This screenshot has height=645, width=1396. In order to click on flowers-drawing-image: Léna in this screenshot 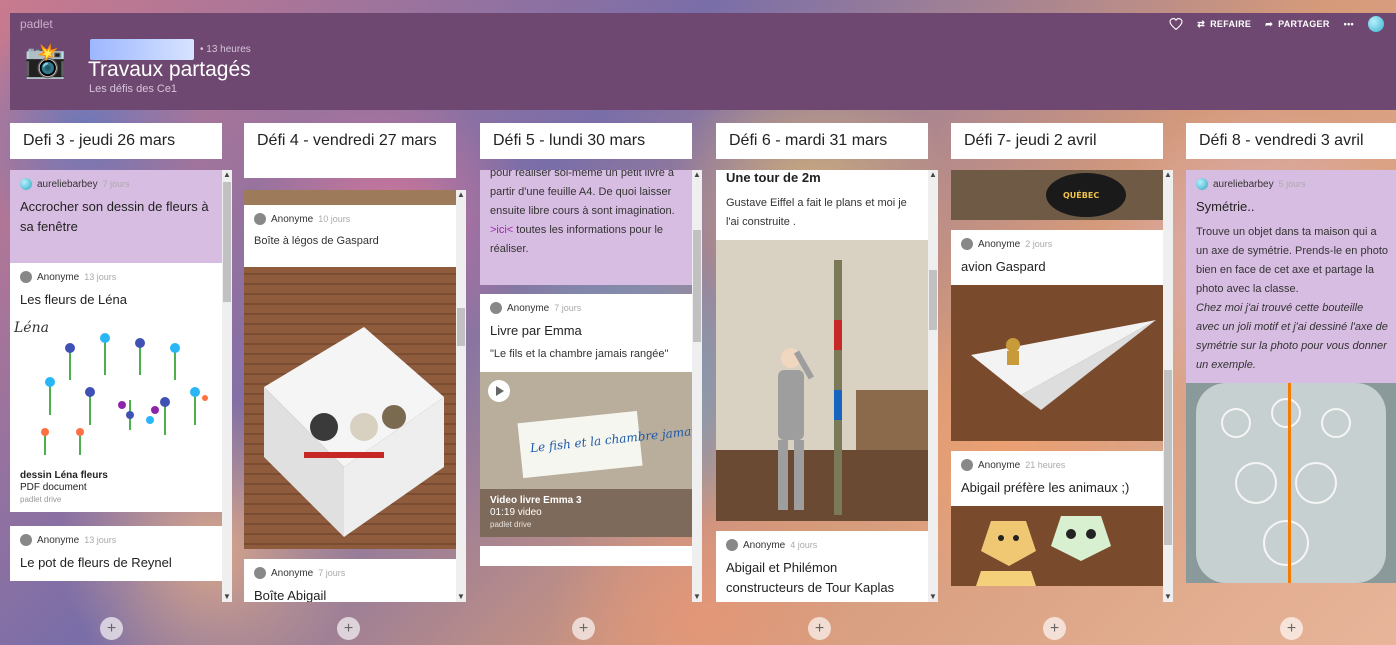, I will do `click(116, 387)`.